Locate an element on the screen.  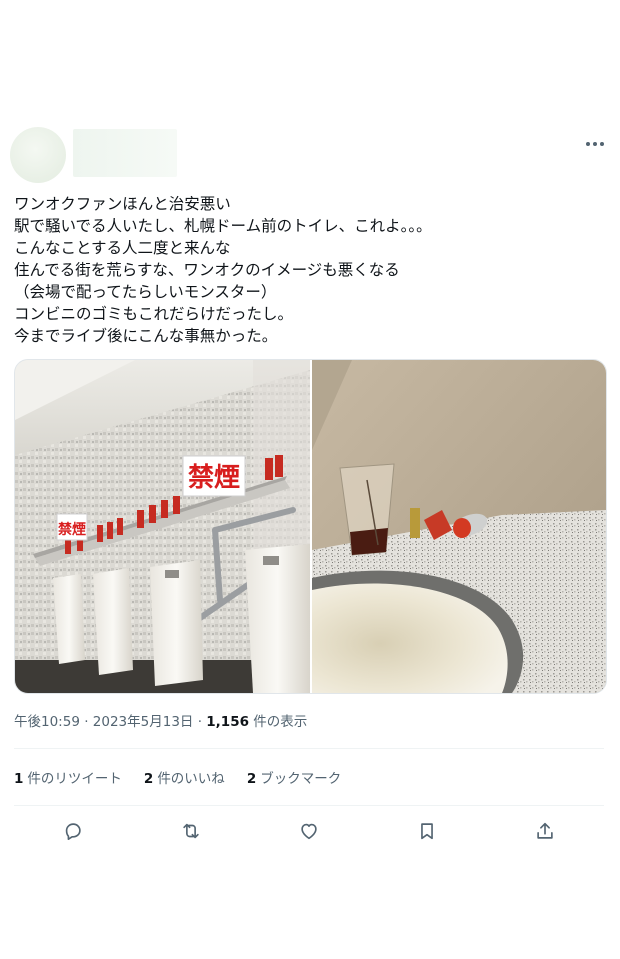
sign-text: 禁煙 is located at coordinates (214, 478).